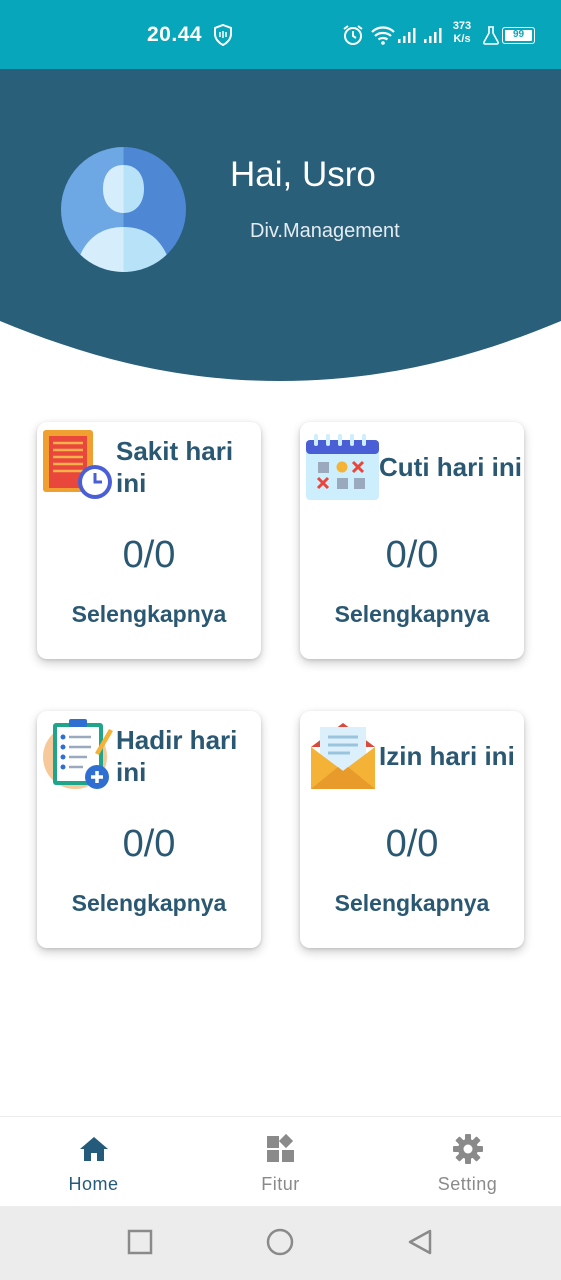 Image resolution: width=561 pixels, height=1280 pixels. What do you see at coordinates (176, 756) in the screenshot?
I see `card-title: Hadir hari ini` at bounding box center [176, 756].